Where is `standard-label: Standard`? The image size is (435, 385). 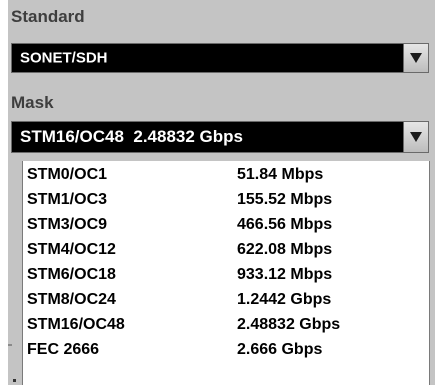 standard-label: Standard is located at coordinates (48, 16).